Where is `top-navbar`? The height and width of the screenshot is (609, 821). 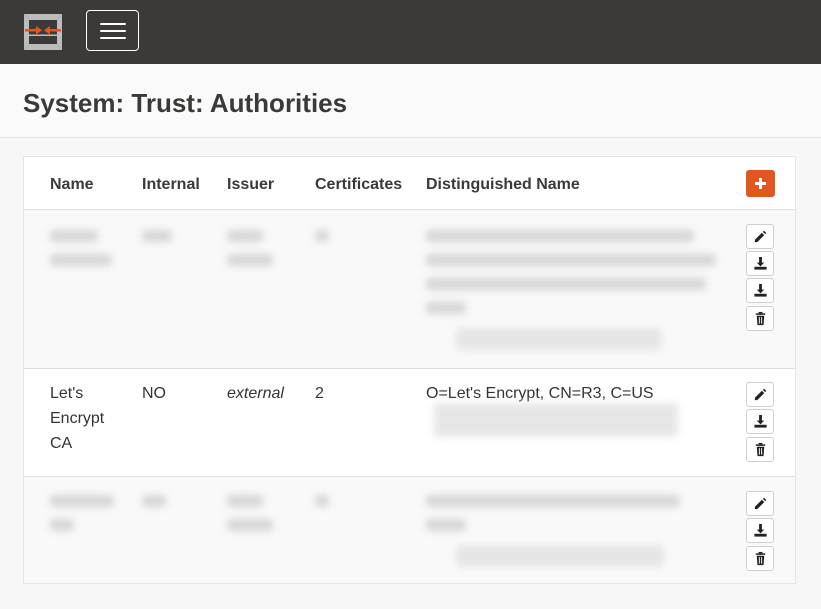
top-navbar is located at coordinates (410, 32).